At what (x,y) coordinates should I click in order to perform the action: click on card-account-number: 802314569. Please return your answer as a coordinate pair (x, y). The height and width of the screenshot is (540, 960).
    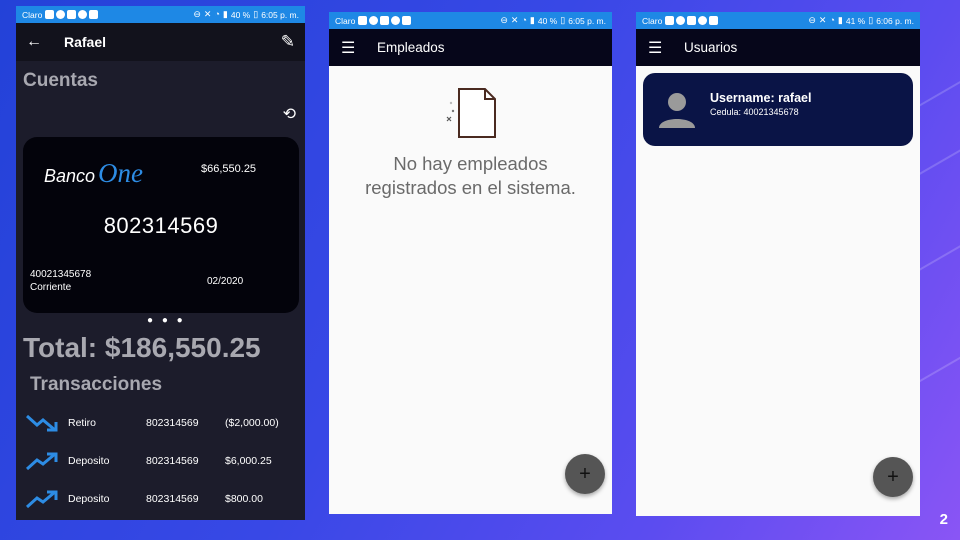
    Looking at the image, I should click on (161, 225).